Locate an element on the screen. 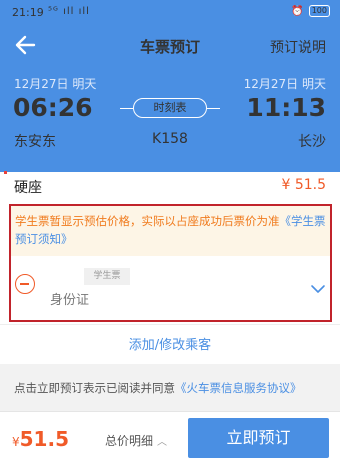  navbar: 车票预订 预订说明 is located at coordinates (170, 45).